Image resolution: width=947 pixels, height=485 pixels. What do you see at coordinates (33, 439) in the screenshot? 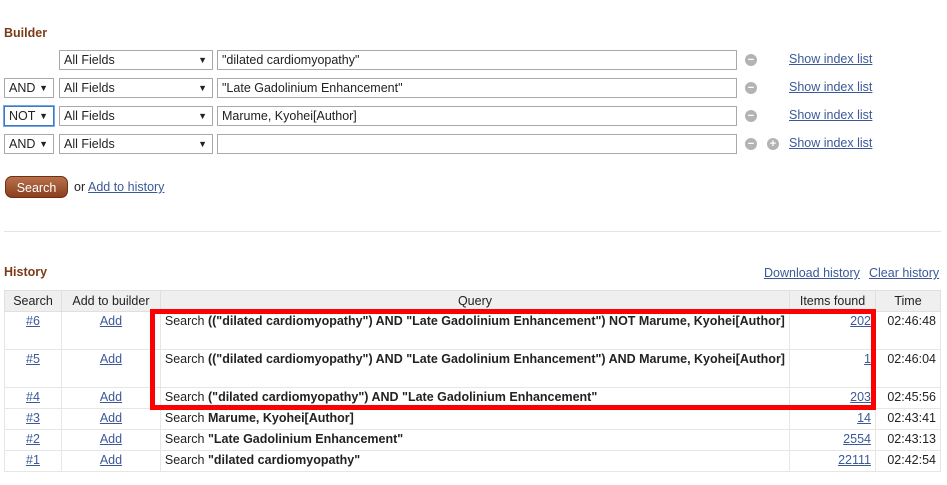
I see `search-number-link: #2` at bounding box center [33, 439].